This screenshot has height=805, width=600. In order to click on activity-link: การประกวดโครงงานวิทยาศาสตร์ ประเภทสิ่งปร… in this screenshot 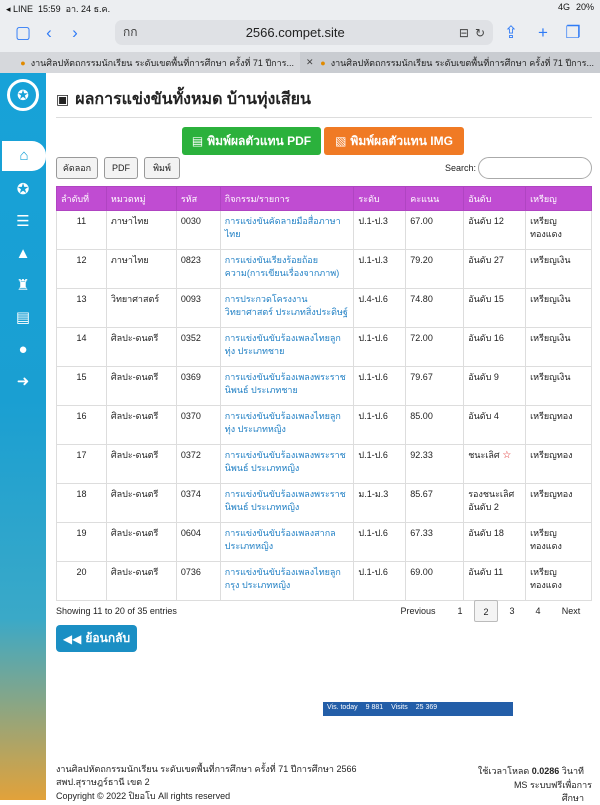, I will do `click(287, 308)`.